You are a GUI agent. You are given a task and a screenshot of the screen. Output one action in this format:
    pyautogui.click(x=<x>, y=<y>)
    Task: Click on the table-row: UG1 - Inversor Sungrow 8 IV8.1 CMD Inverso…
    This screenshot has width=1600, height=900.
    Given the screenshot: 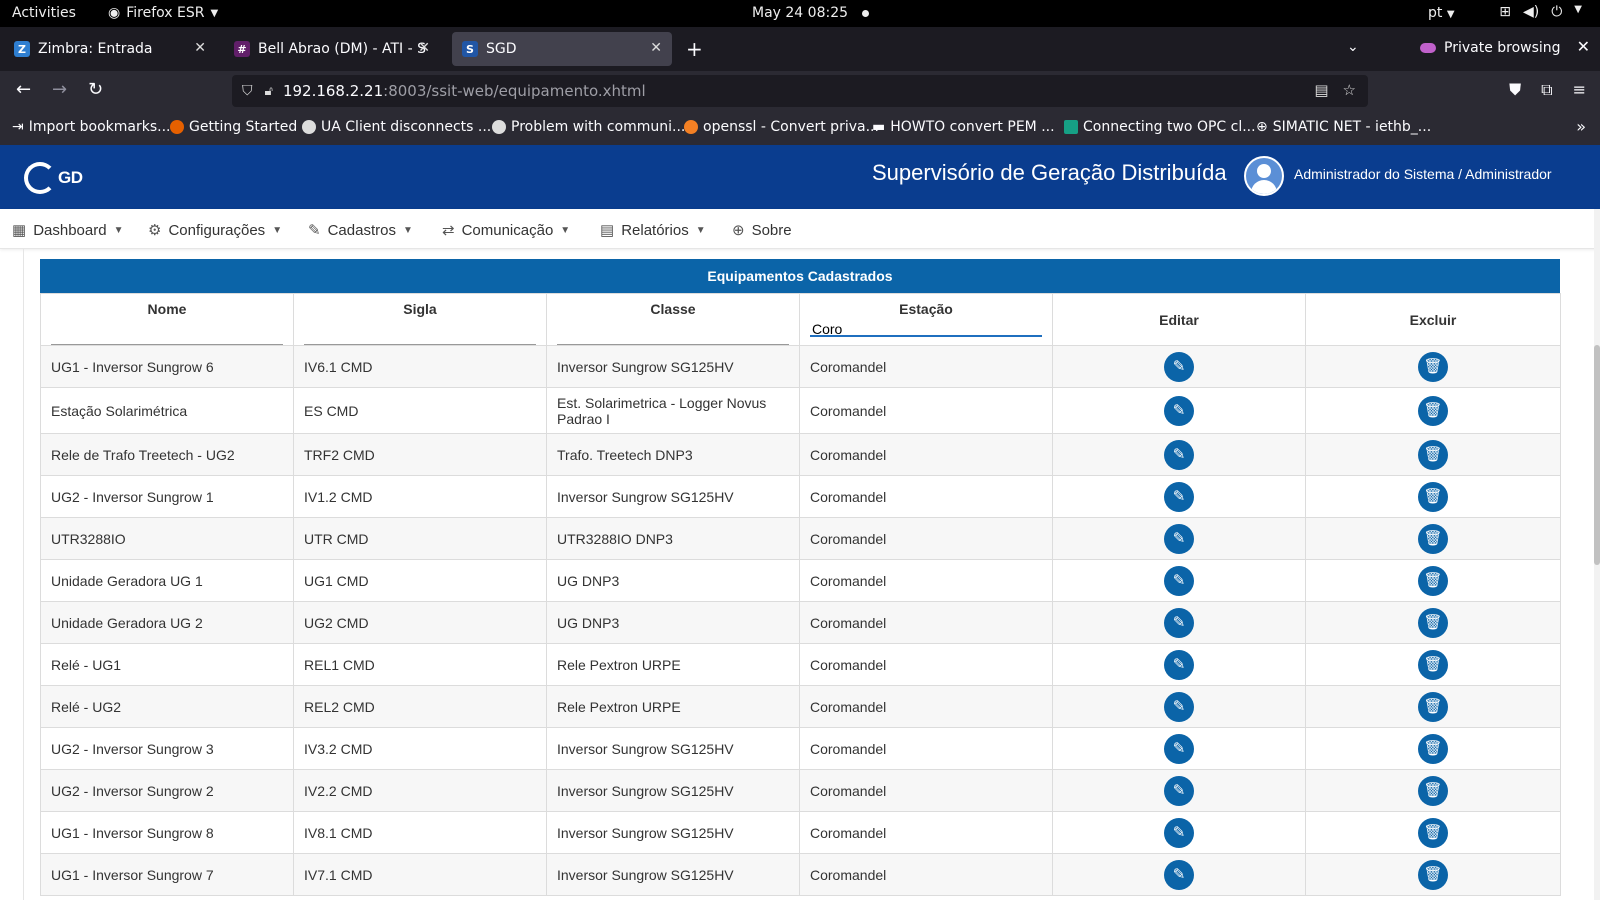 What is the action you would take?
    pyautogui.click(x=800, y=832)
    